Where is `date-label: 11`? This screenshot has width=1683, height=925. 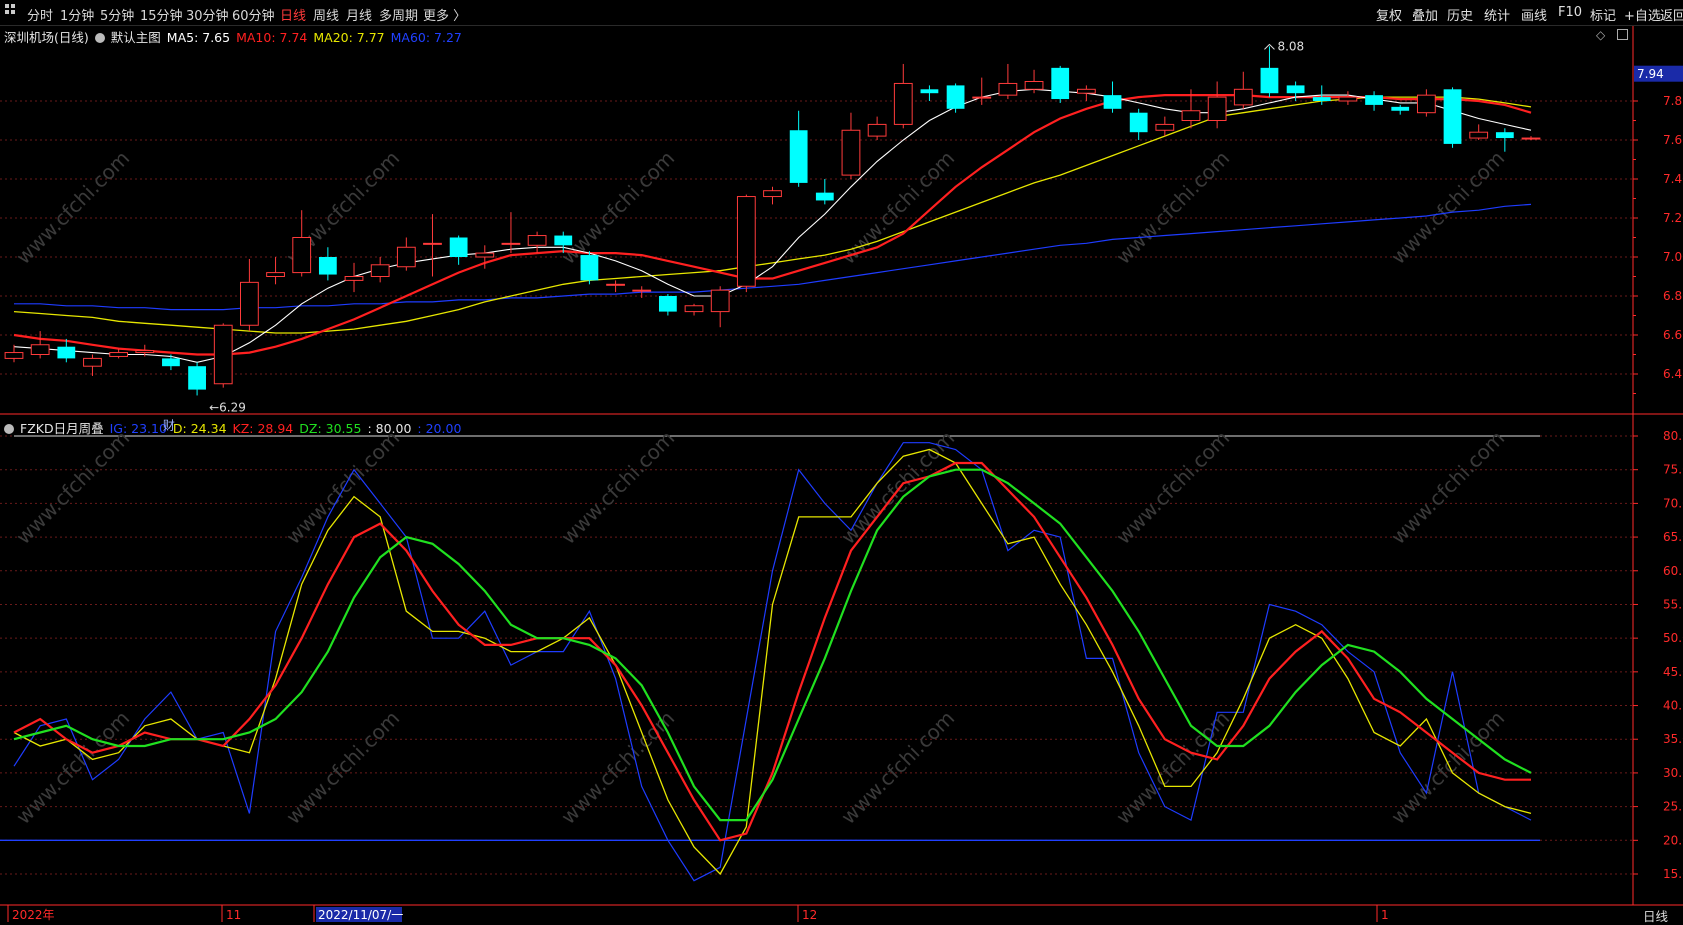
date-label: 11 is located at coordinates (233, 915).